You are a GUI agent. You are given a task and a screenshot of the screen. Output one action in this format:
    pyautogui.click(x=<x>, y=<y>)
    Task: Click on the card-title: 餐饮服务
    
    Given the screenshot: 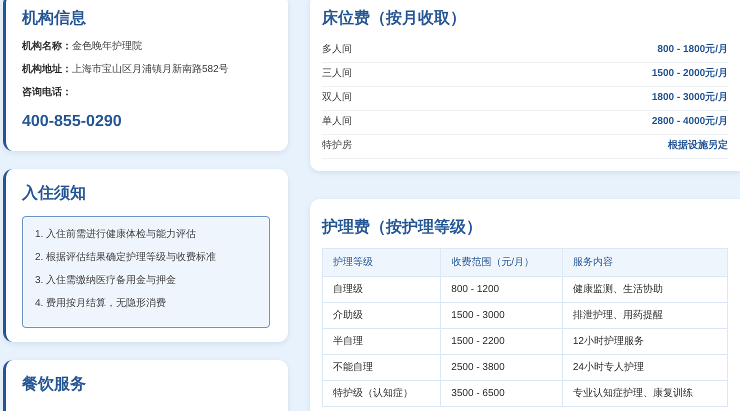 What is the action you would take?
    pyautogui.click(x=54, y=384)
    